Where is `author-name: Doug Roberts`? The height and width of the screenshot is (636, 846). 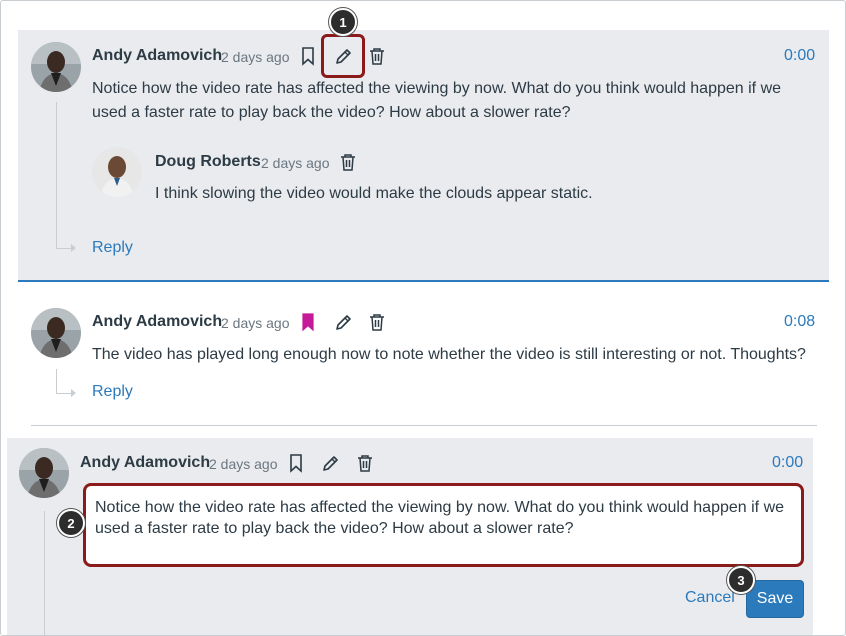 author-name: Doug Roberts is located at coordinates (208, 161).